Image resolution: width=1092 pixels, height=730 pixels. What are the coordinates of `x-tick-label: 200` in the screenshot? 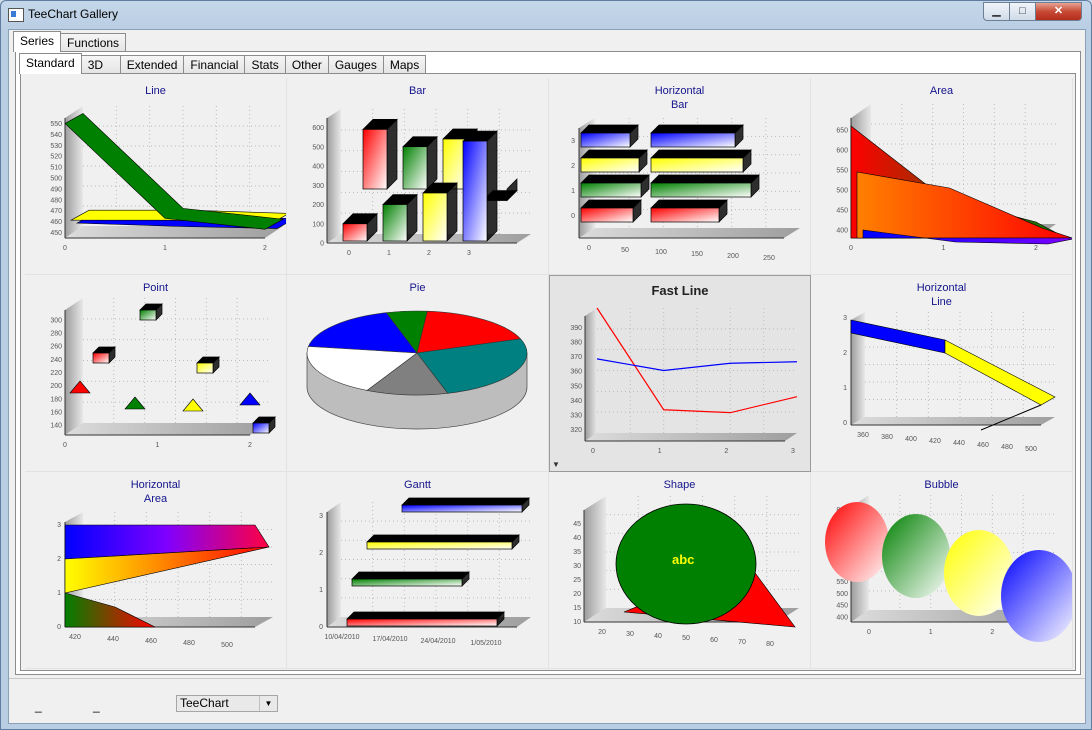 It's located at (733, 256).